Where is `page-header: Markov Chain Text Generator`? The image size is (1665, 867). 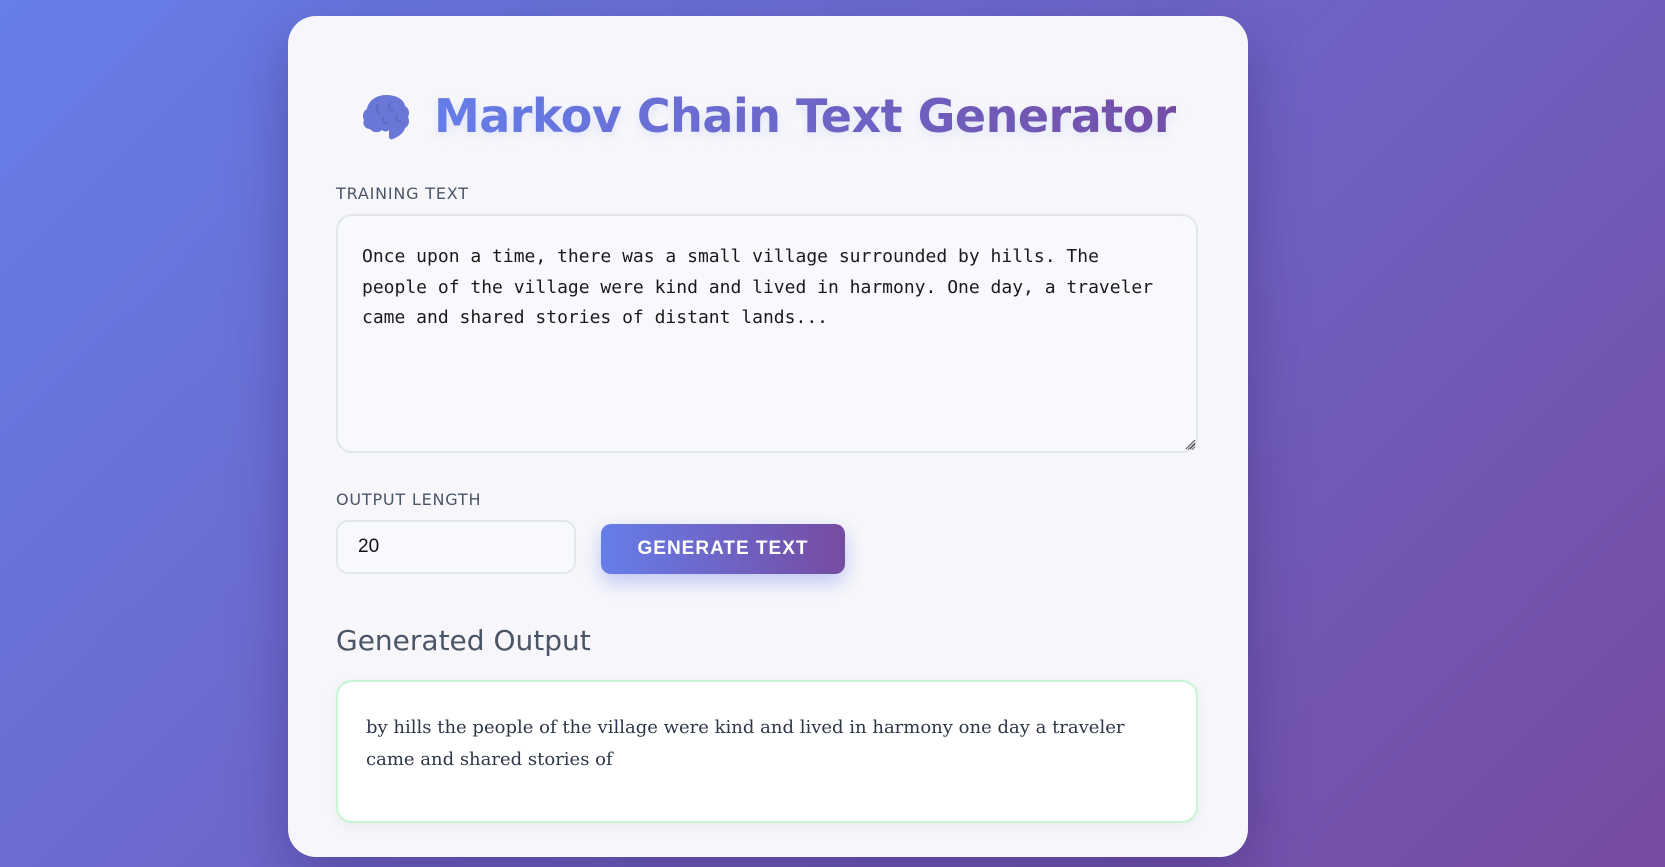 page-header: Markov Chain Text Generator is located at coordinates (768, 116).